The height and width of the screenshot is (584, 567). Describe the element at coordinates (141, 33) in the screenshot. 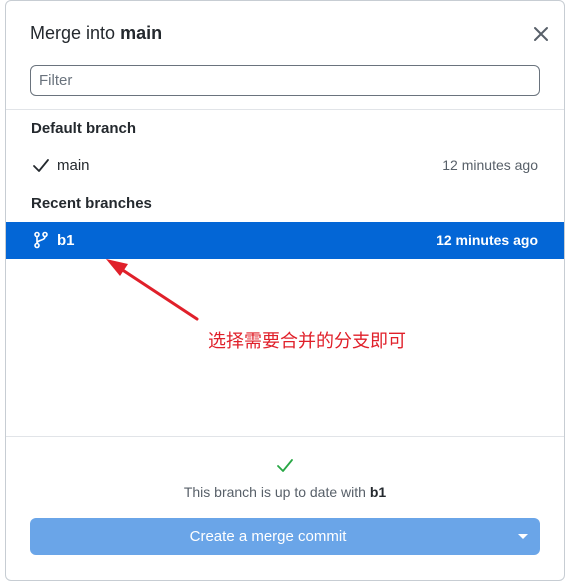

I see `title-branch: main` at that location.